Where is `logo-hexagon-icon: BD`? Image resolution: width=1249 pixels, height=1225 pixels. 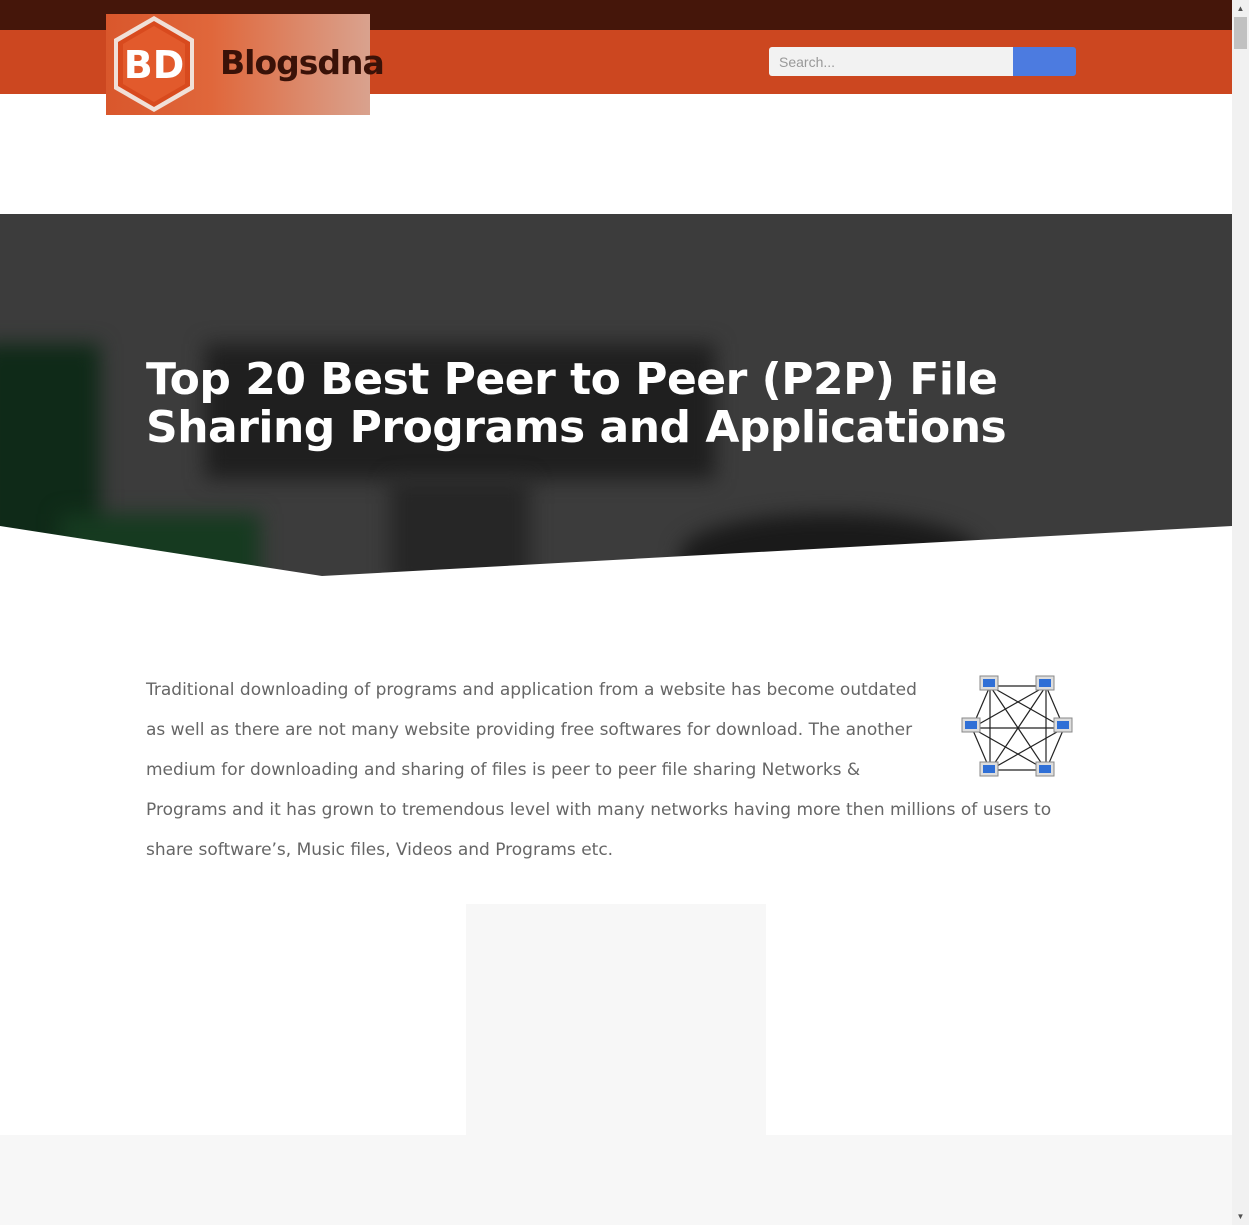 logo-hexagon-icon: BD is located at coordinates (154, 64).